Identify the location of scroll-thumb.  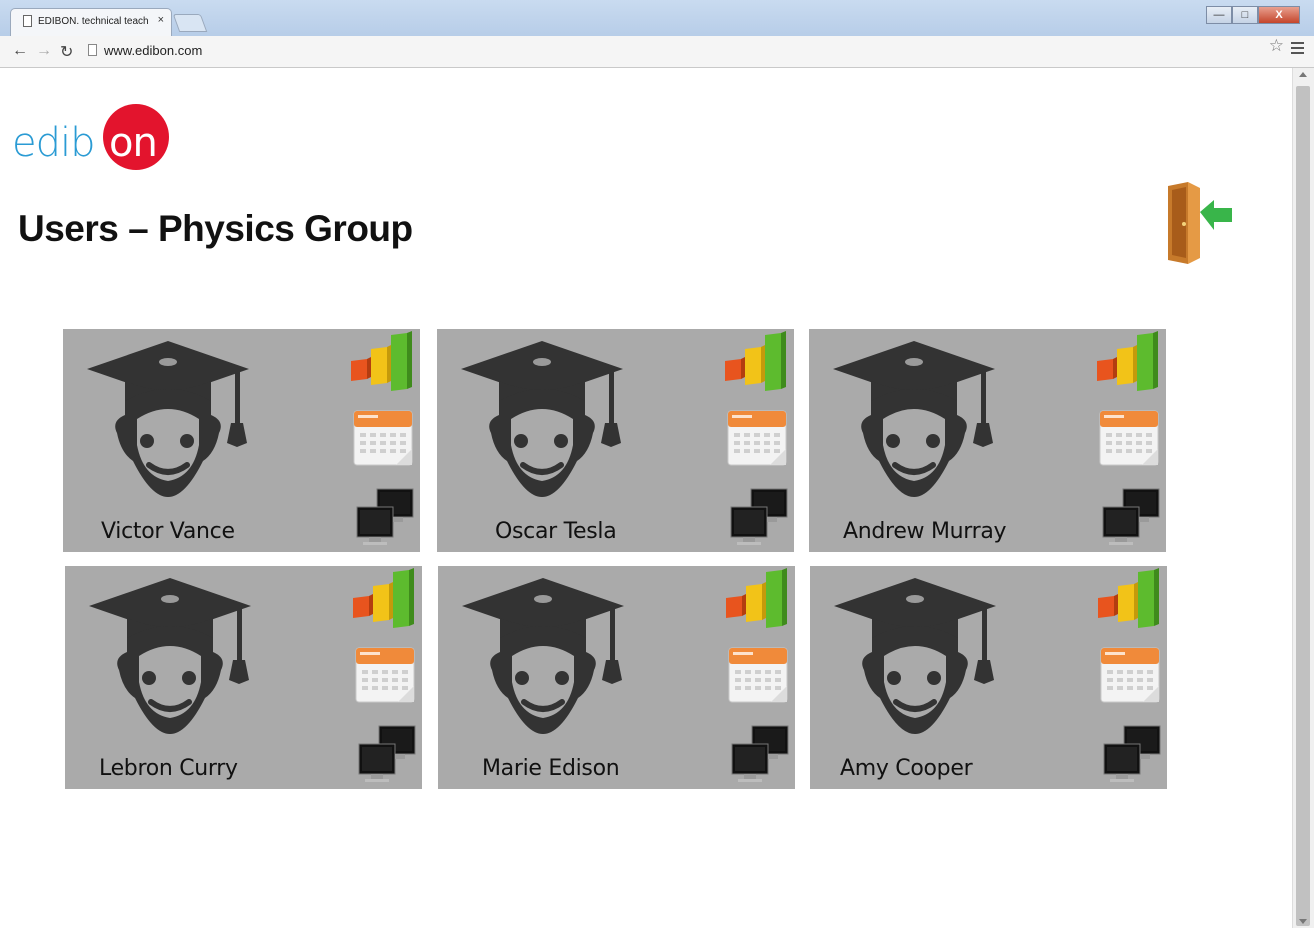
(1303, 506).